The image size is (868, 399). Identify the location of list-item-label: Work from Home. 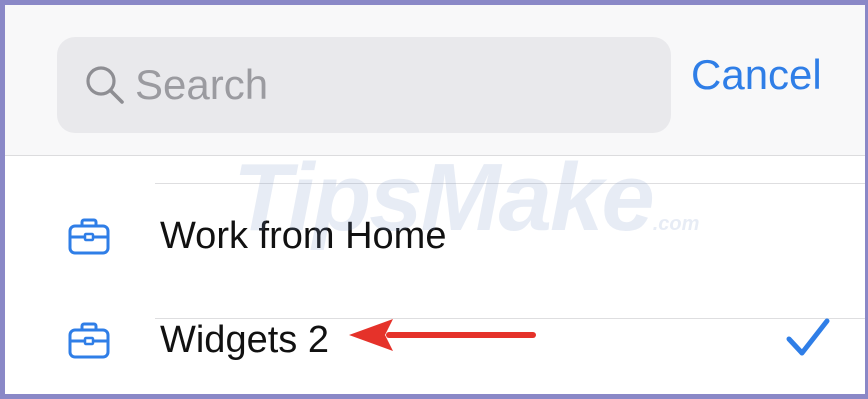
(303, 236).